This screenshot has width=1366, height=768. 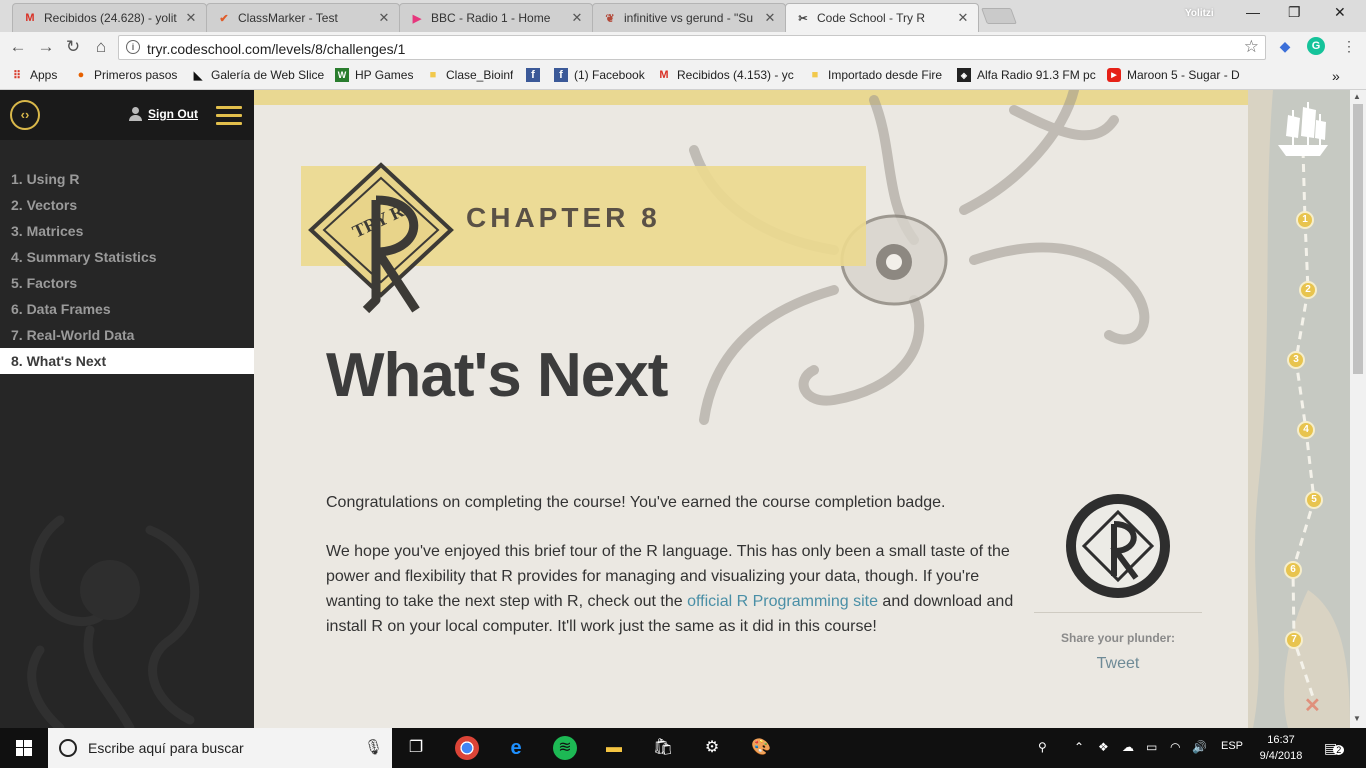 I want to click on microphone-icon: 🎙, so click(x=373, y=747).